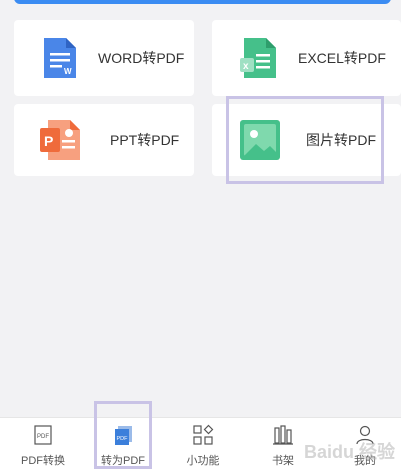  Describe the element at coordinates (123, 448) in the screenshot. I see `tab-to-pdf: PDF 转为PDF` at that location.